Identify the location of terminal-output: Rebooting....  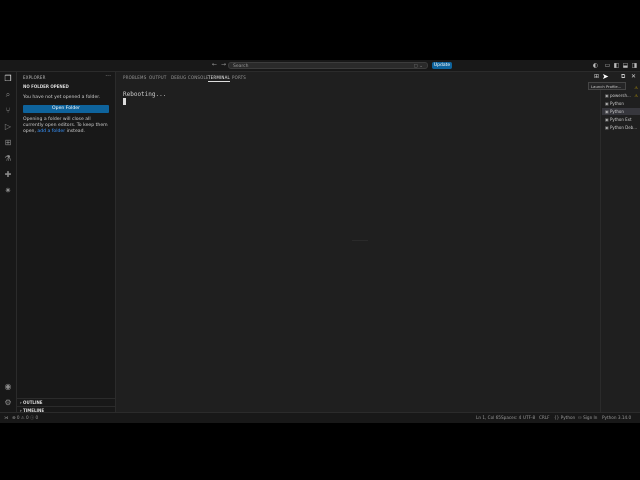
(144, 94).